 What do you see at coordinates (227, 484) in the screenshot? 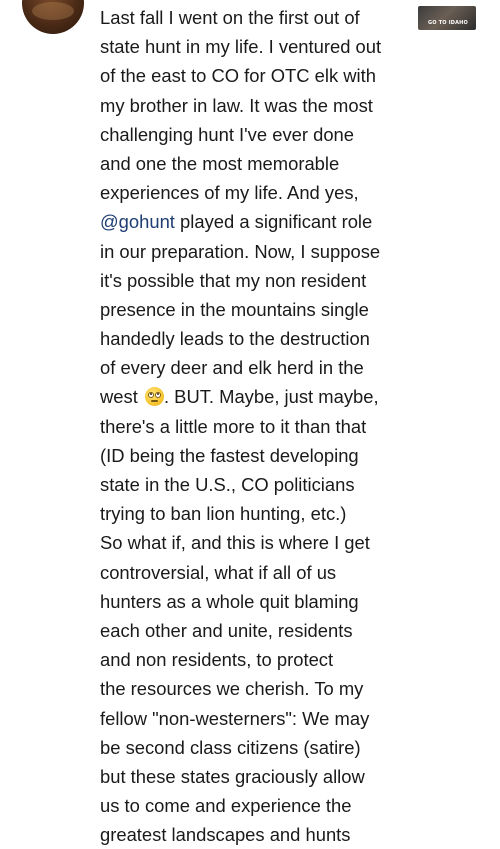
I see `caption-line: state in the U.S., CO politicians` at bounding box center [227, 484].